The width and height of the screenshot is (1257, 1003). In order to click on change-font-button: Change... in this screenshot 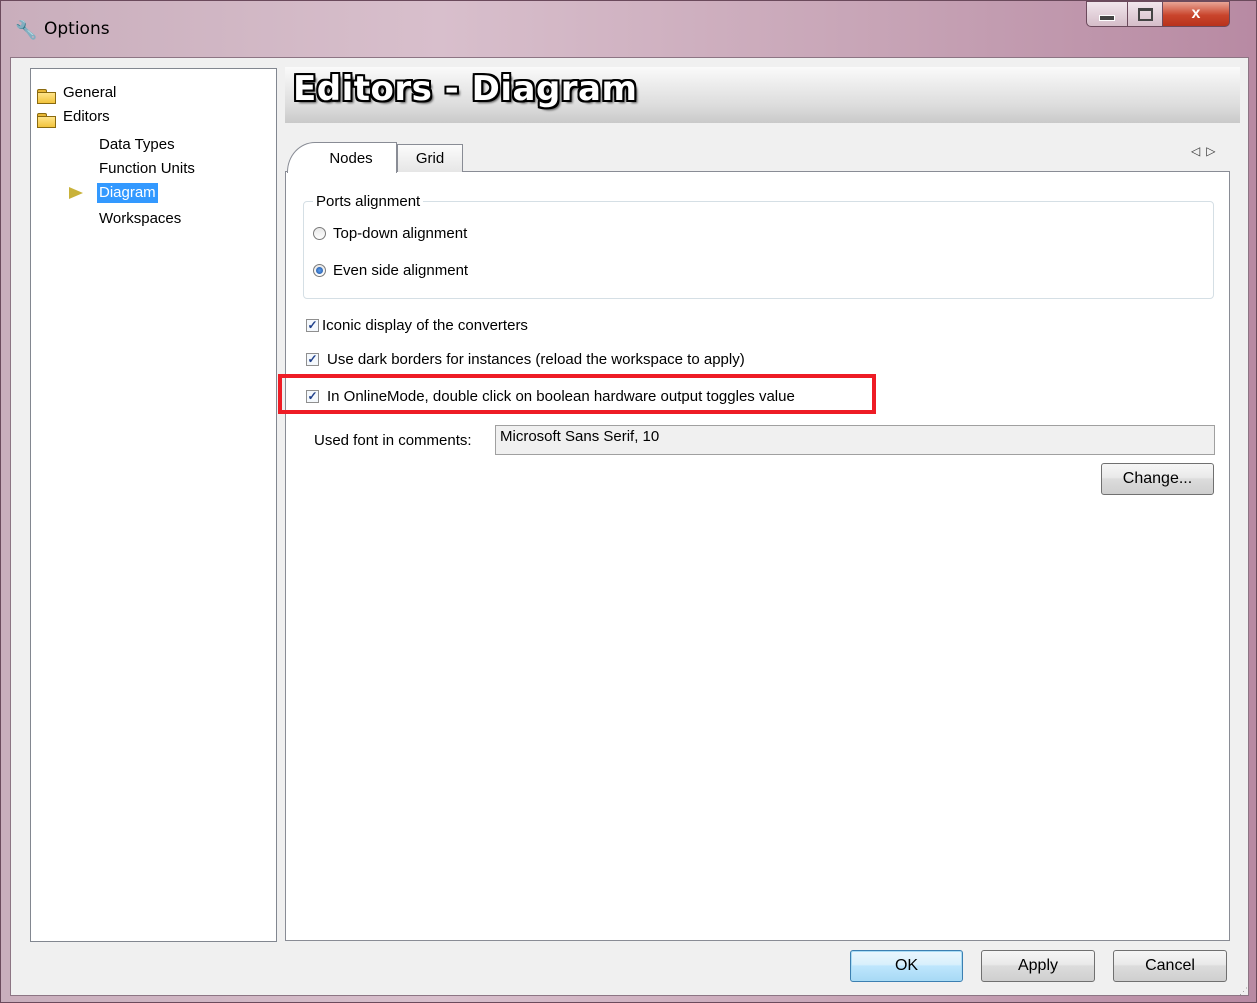, I will do `click(1157, 479)`.